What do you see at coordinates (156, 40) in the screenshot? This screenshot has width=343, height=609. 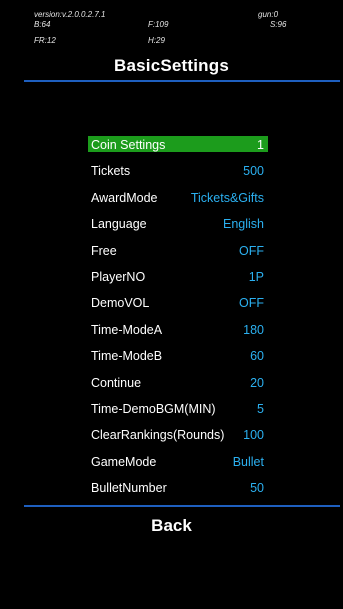 I see `h-stat-text: H:29` at bounding box center [156, 40].